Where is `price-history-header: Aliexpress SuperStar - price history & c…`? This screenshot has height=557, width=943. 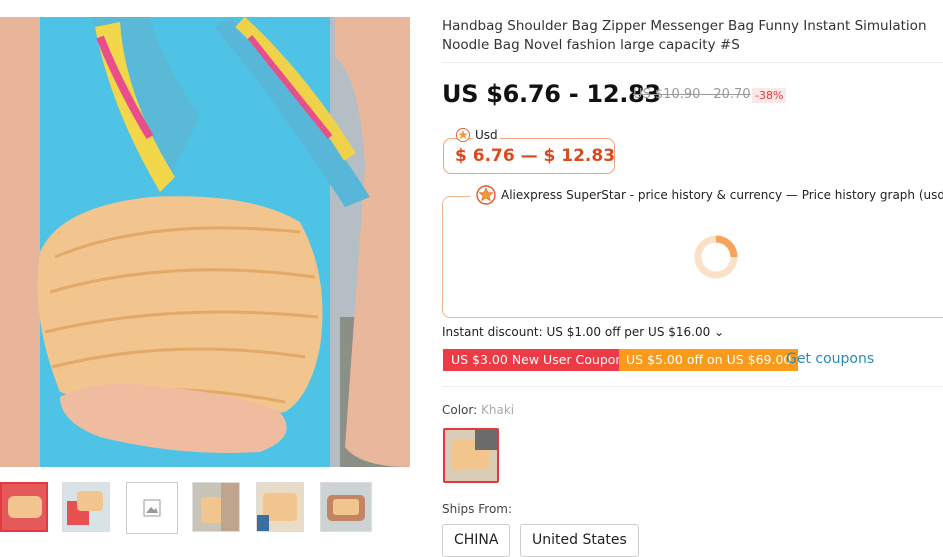
price-history-header: Aliexpress SuperStar - price history & c… is located at coordinates (706, 195).